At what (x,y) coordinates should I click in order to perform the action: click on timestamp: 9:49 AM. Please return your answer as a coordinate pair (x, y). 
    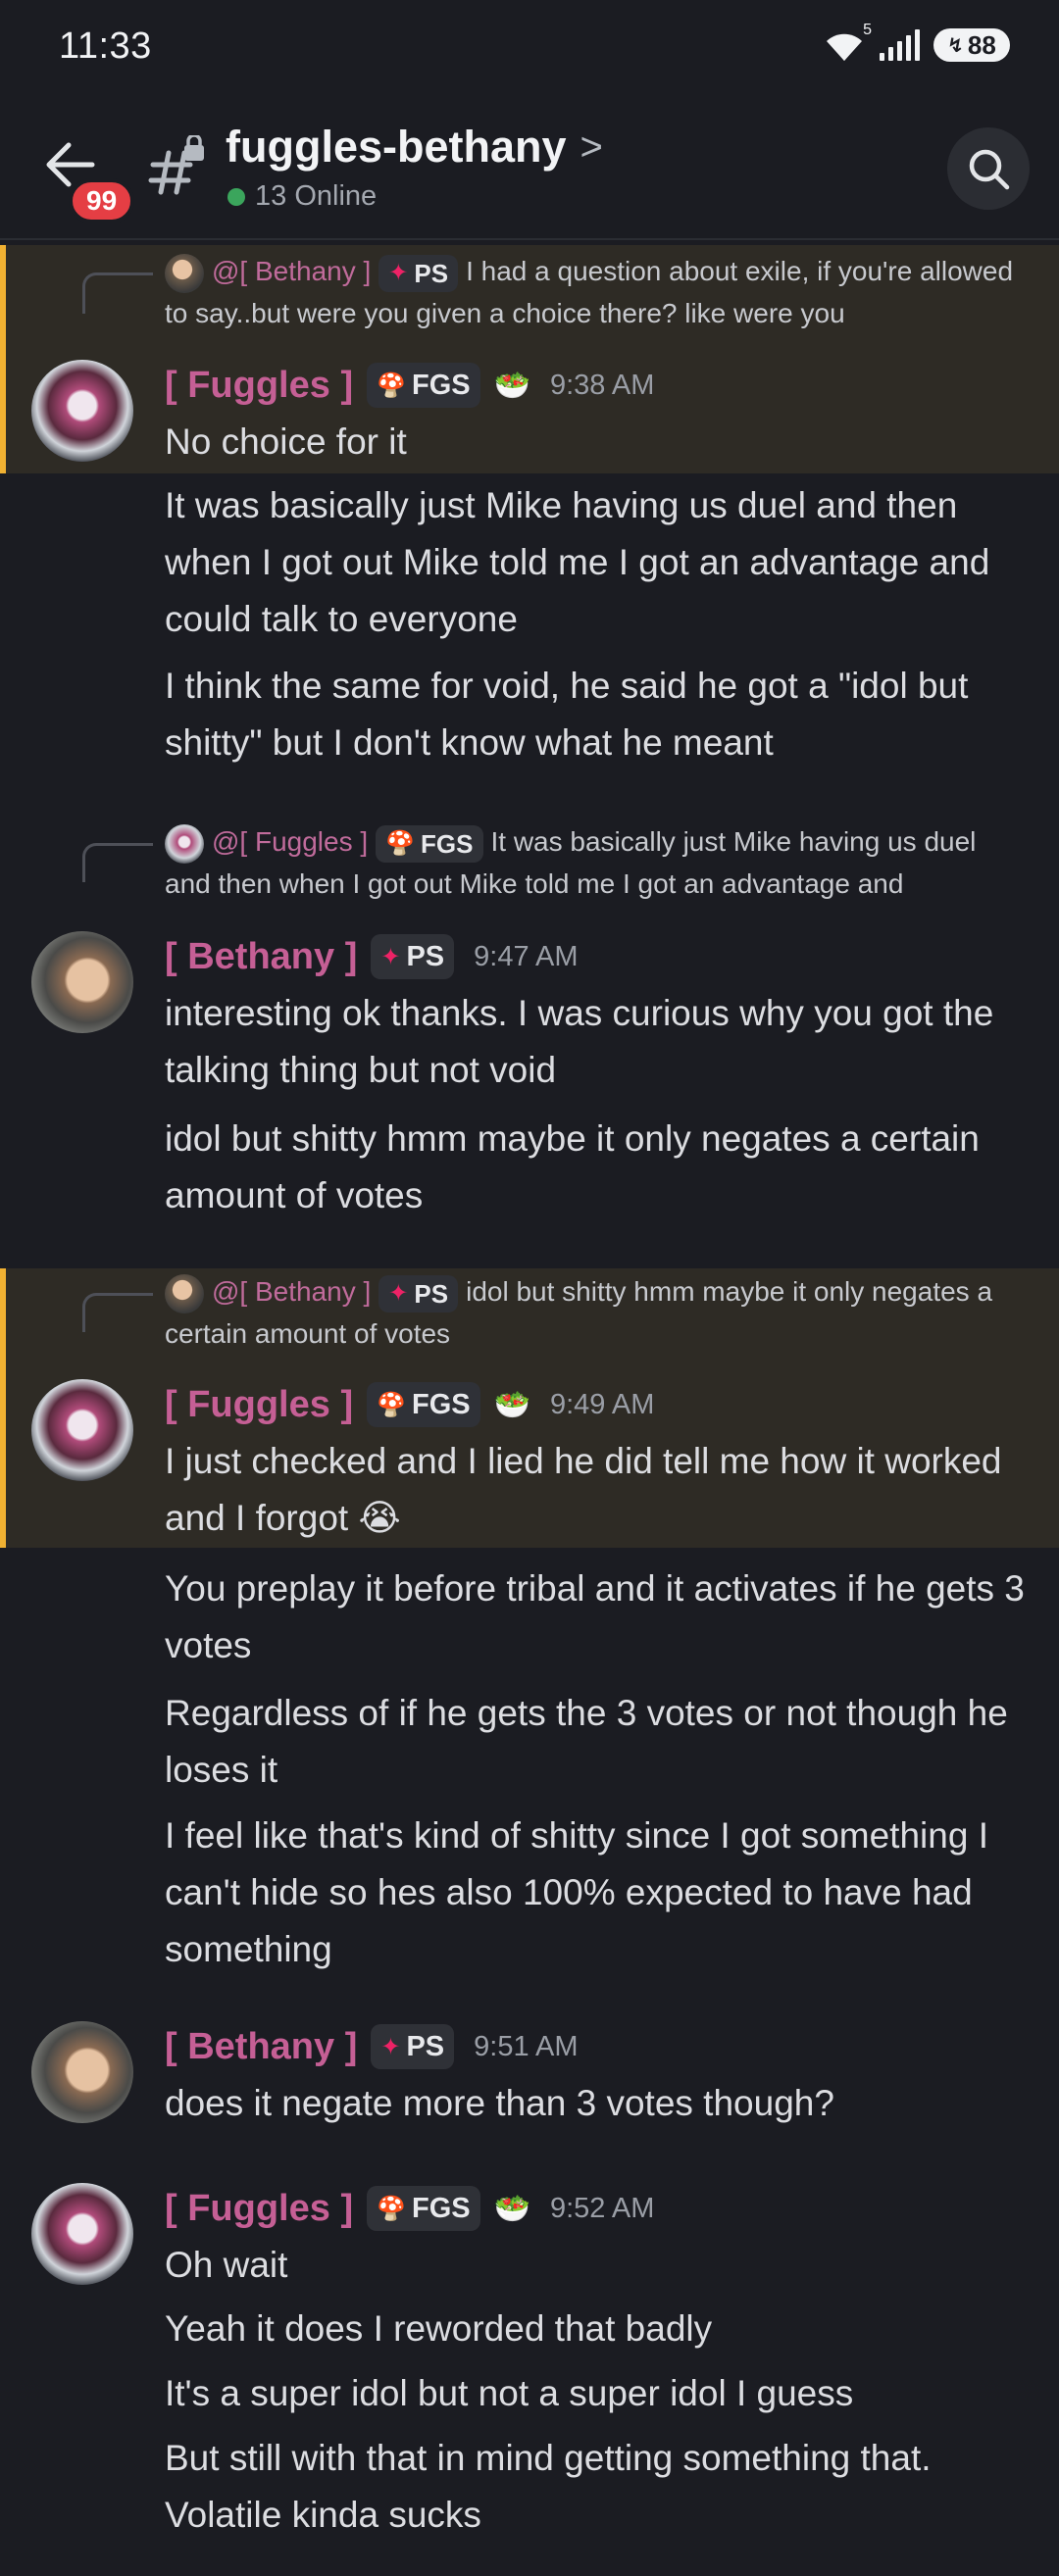
    Looking at the image, I should click on (602, 1404).